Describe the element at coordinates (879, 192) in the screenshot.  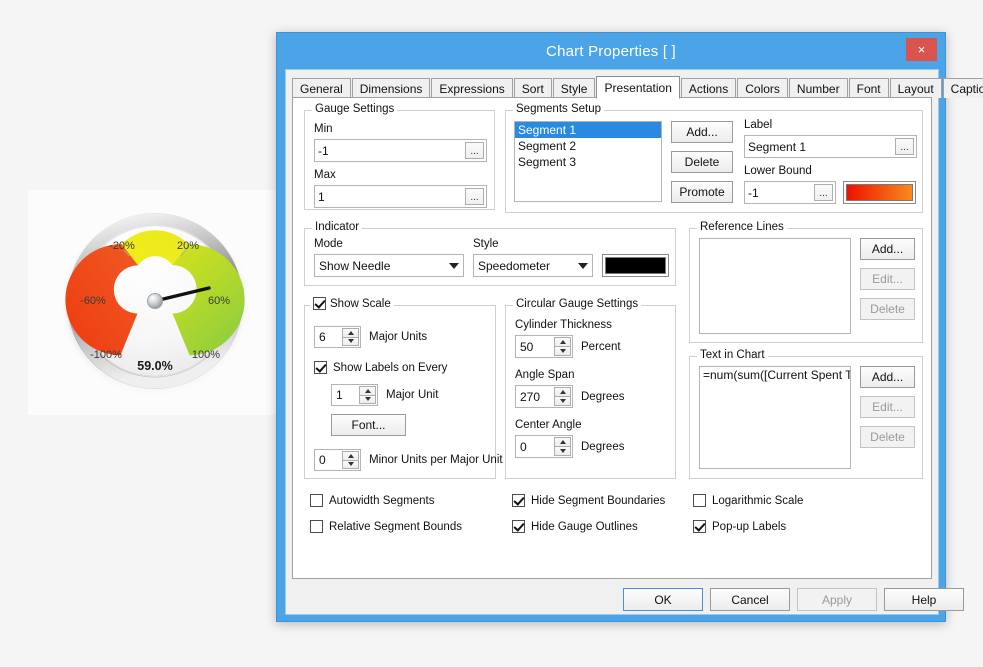
I see `segment-color-swatch` at that location.